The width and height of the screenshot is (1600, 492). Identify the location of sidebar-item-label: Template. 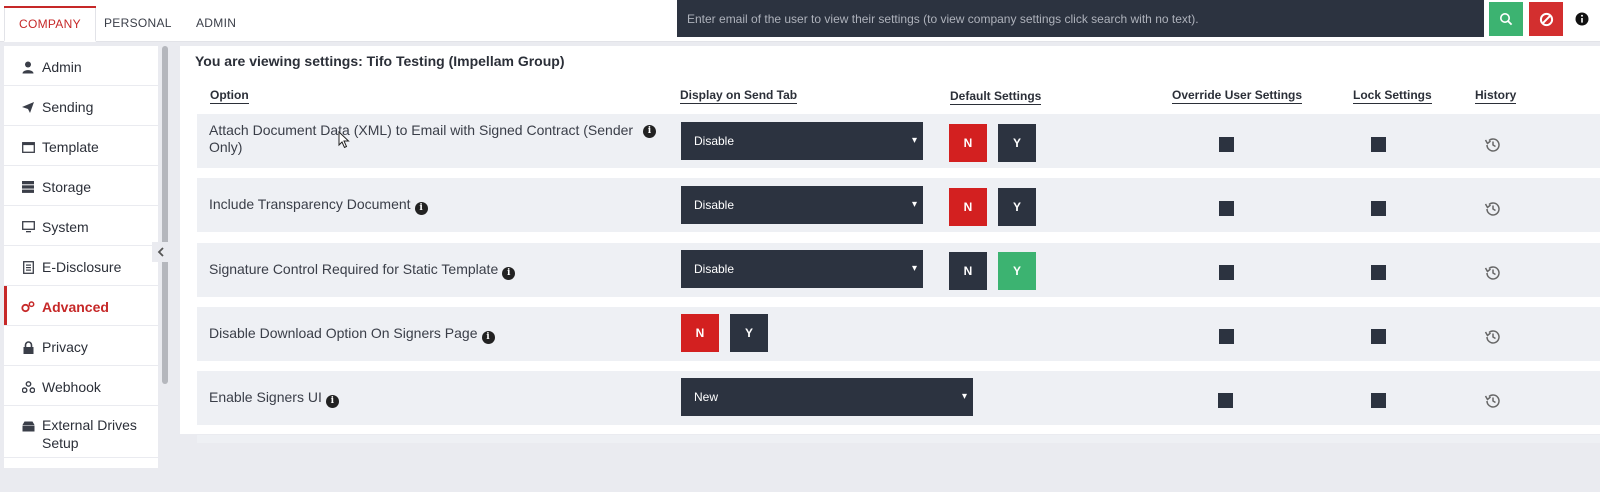
(70, 147).